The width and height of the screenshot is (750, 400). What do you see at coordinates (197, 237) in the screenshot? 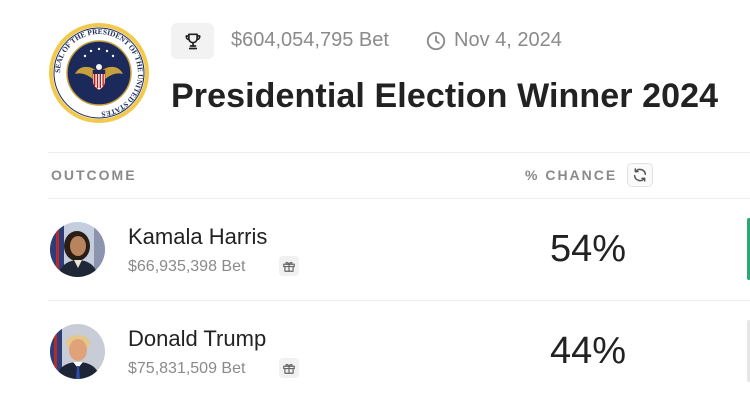
I see `outcome-name: Kamala Harris` at bounding box center [197, 237].